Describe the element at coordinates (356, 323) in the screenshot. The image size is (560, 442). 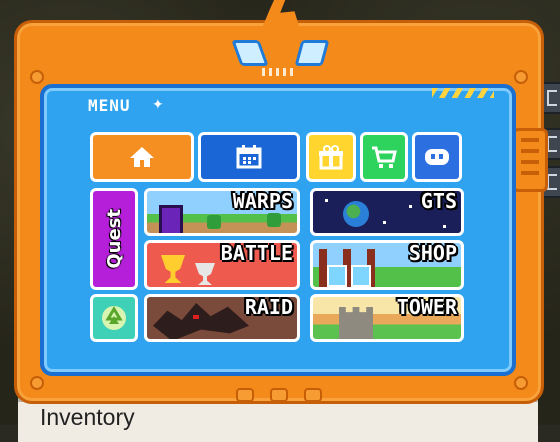
I see `tower-icon` at that location.